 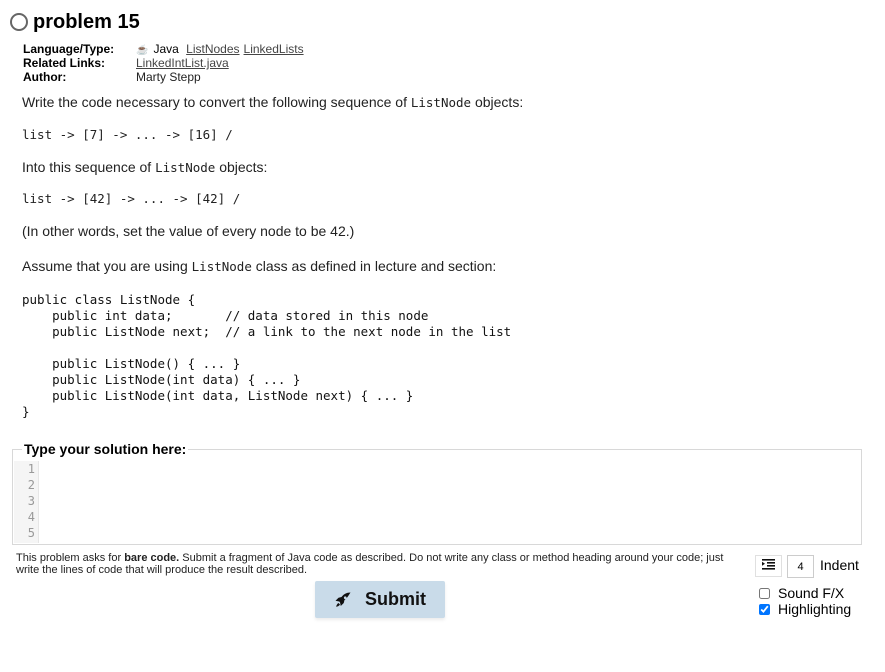 What do you see at coordinates (142, 50) in the screenshot?
I see `java-icon: ☕` at bounding box center [142, 50].